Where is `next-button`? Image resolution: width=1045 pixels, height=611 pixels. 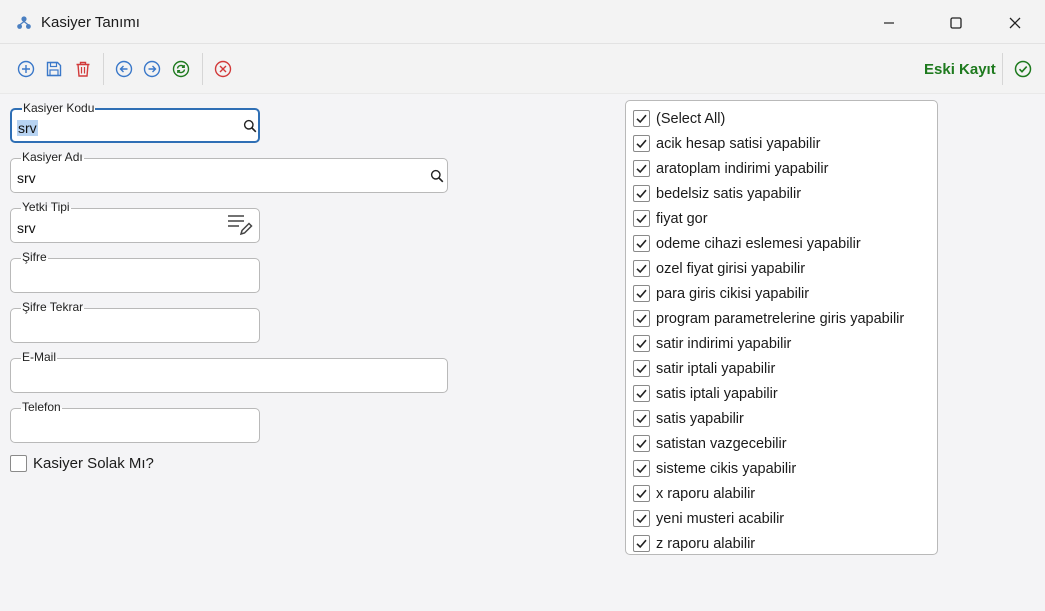
next-button is located at coordinates (152, 69).